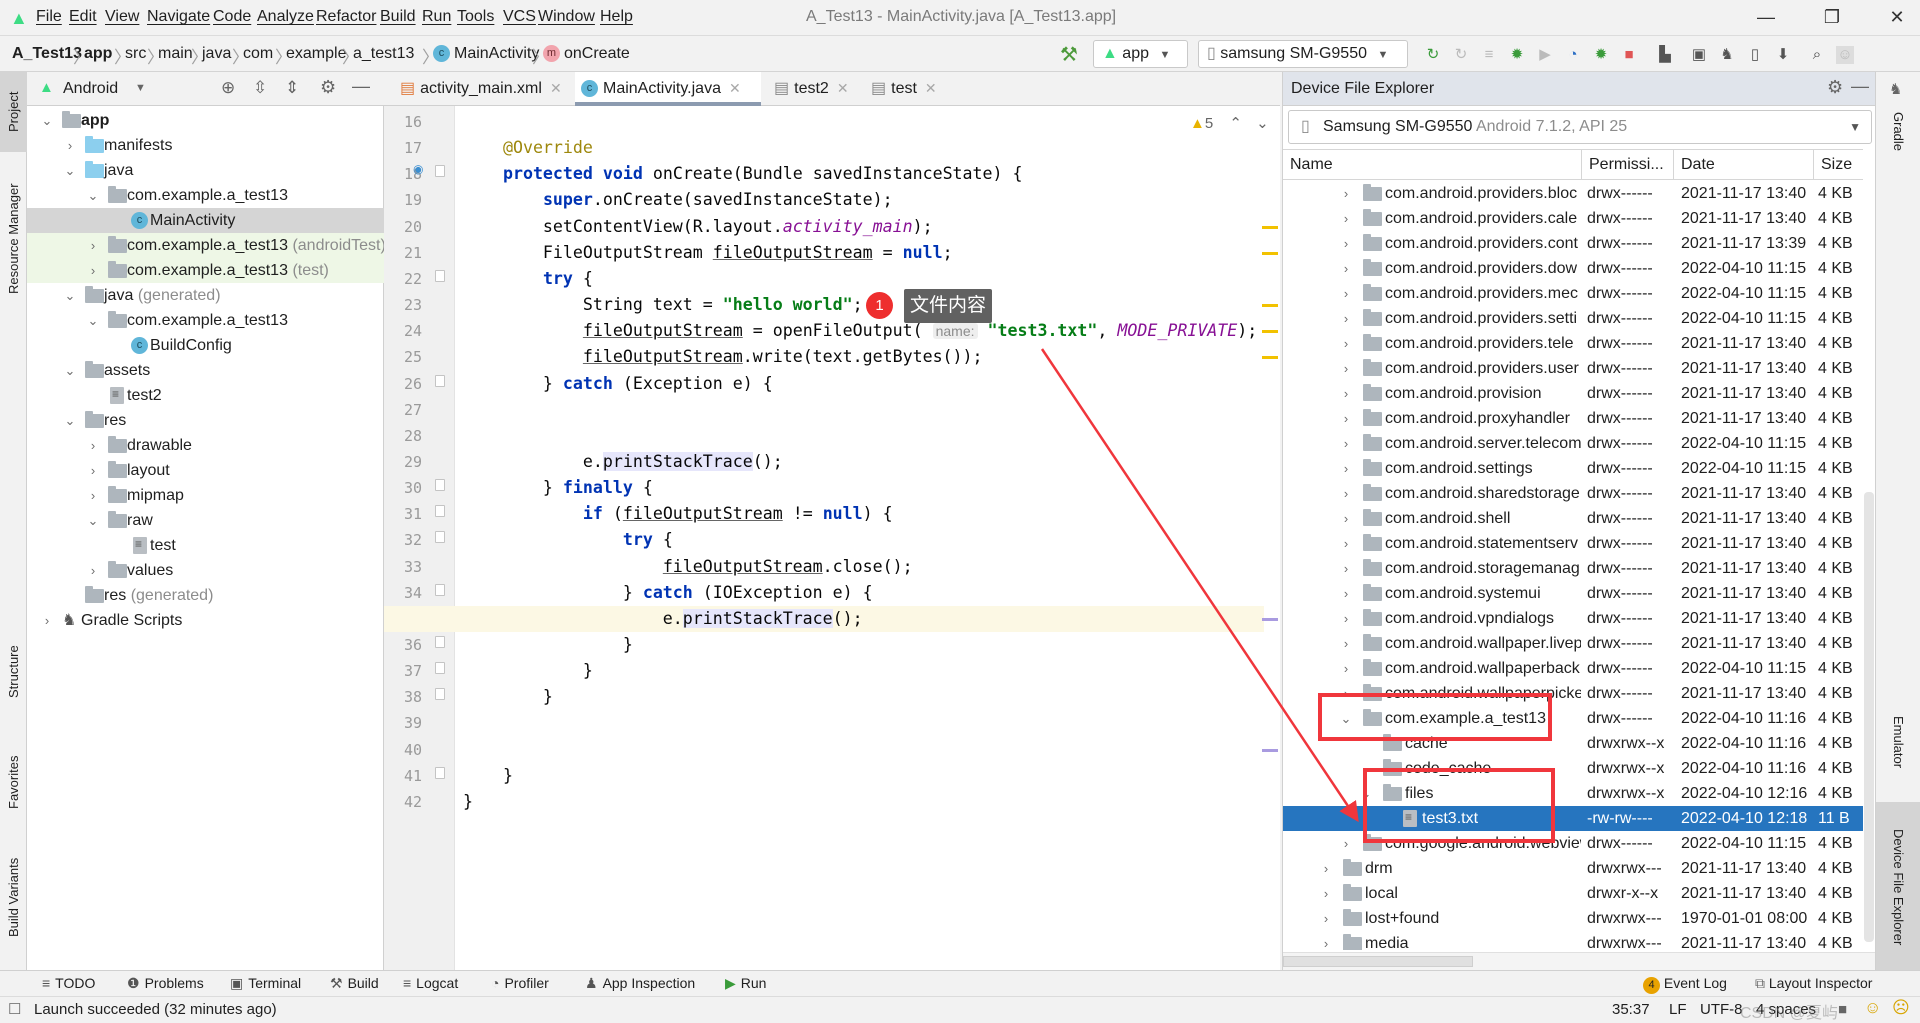 This screenshot has width=1920, height=1023. I want to click on resource-manager-tool-tab: Resource Manager, so click(13, 239).